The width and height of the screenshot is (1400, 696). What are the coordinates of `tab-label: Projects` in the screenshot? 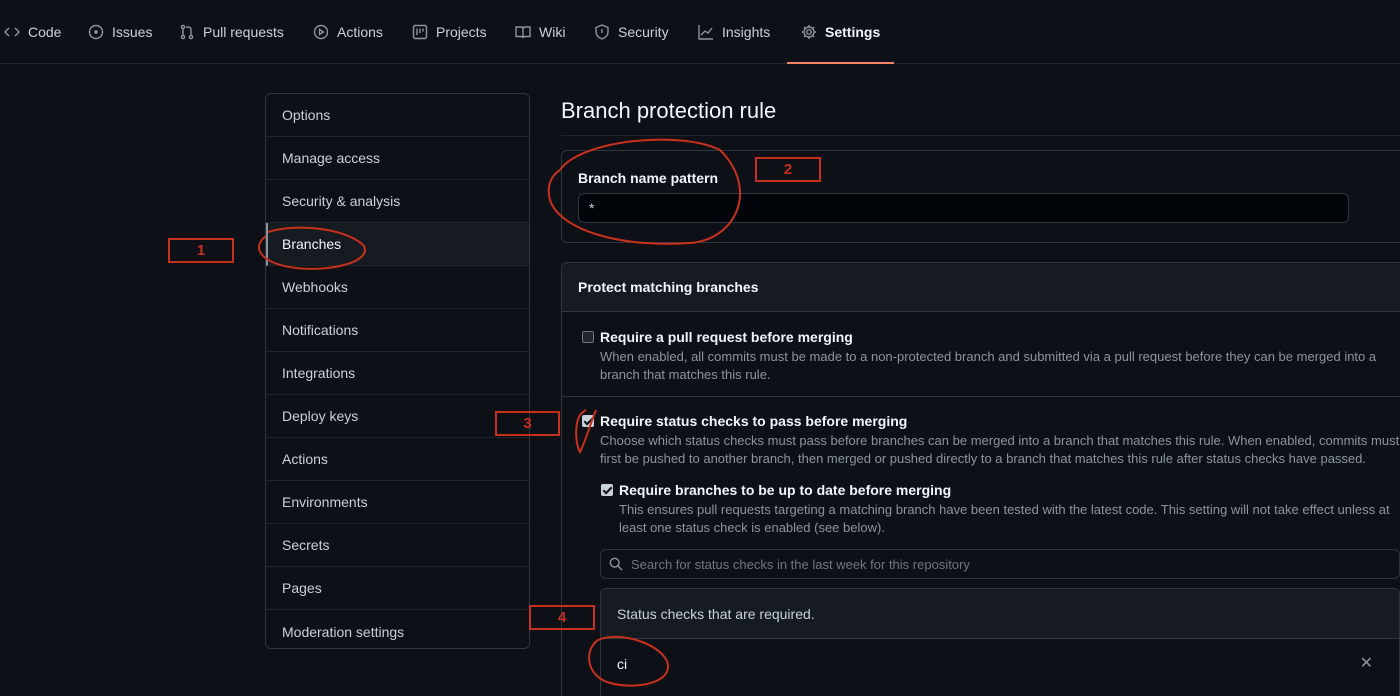 It's located at (461, 32).